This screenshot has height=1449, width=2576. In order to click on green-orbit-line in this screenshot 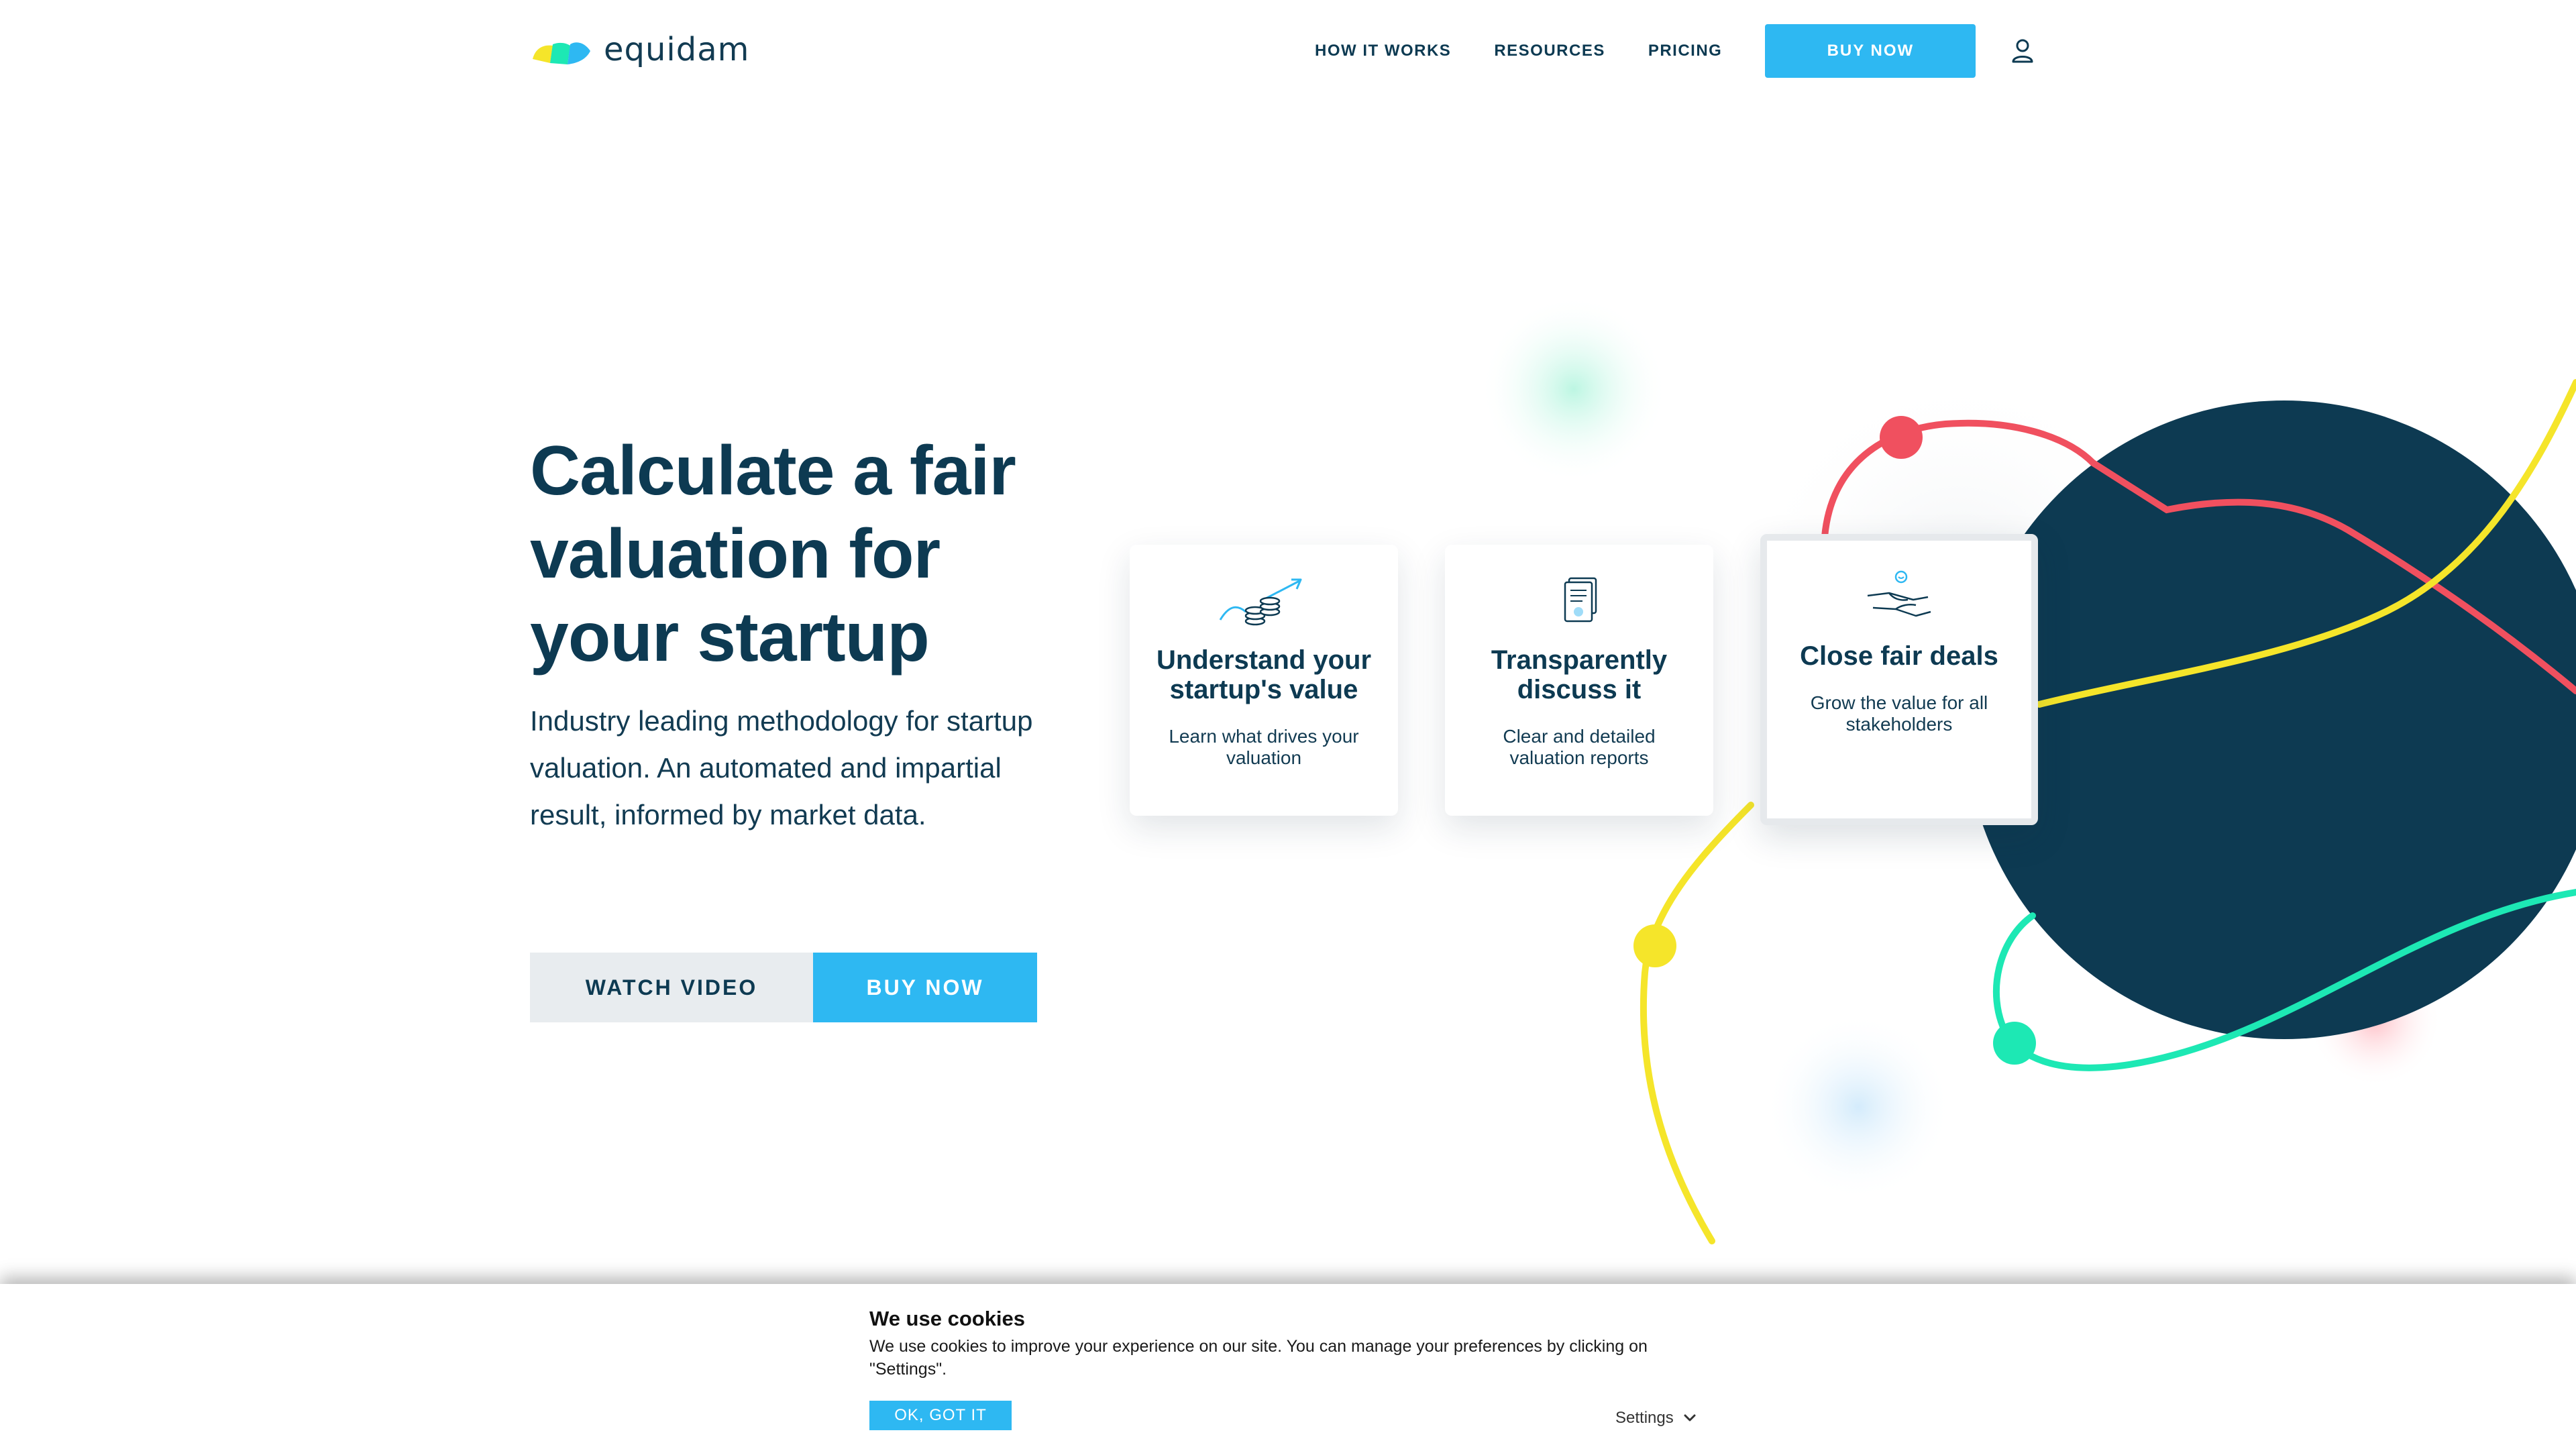, I will do `click(2284, 980)`.